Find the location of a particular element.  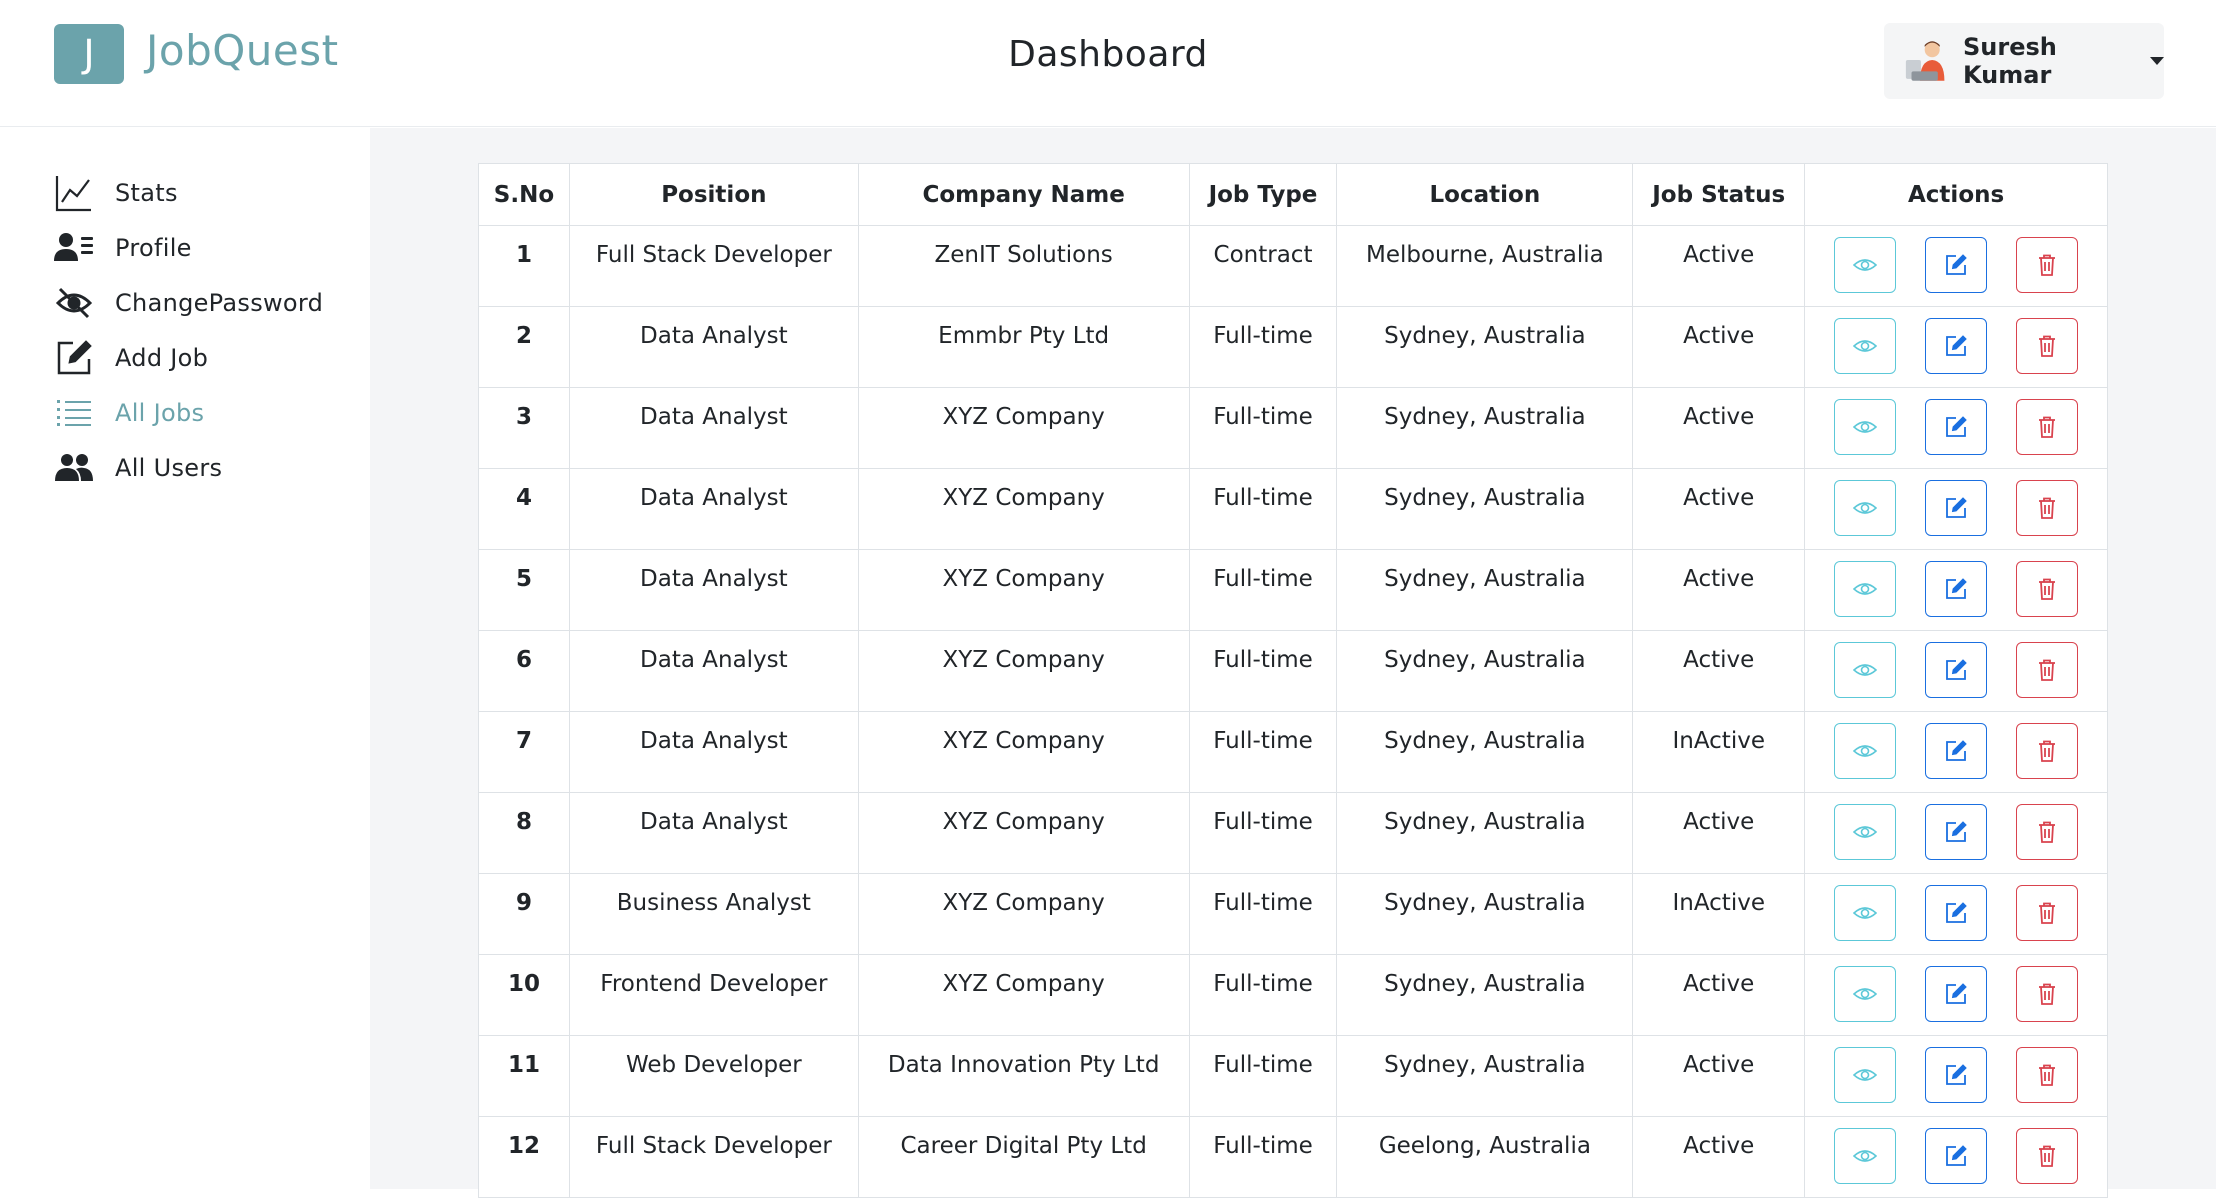

cell-sno: 12 is located at coordinates (524, 1157).